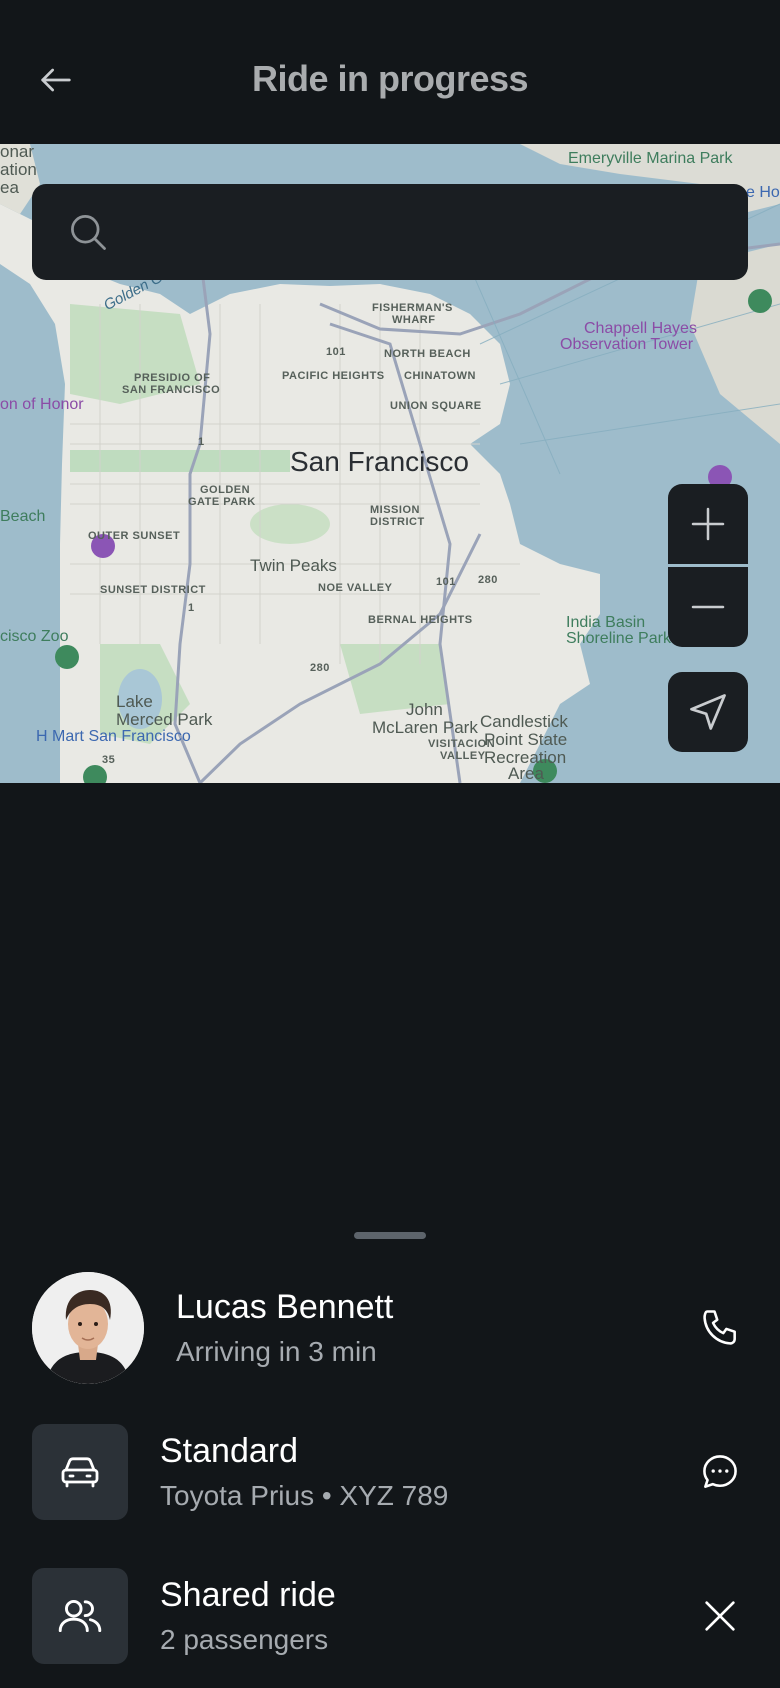  Describe the element at coordinates (395, 510) in the screenshot. I see `map-label-mission-1: MISSION` at that location.